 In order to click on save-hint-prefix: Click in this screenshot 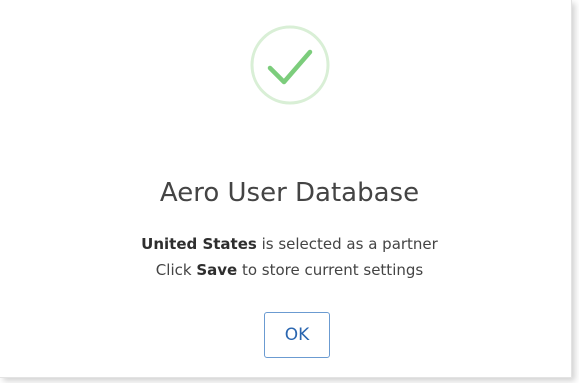, I will do `click(176, 270)`.